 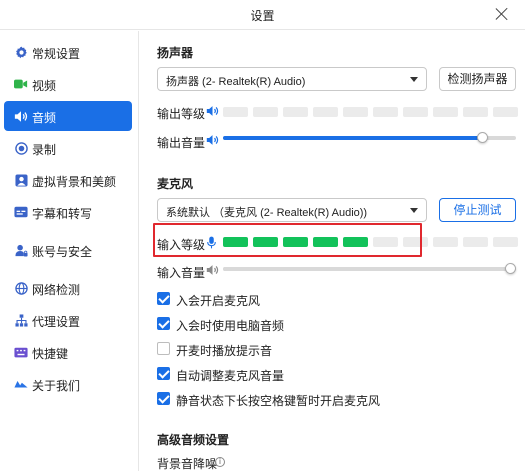 I want to click on input-volume-slider, so click(x=369, y=269).